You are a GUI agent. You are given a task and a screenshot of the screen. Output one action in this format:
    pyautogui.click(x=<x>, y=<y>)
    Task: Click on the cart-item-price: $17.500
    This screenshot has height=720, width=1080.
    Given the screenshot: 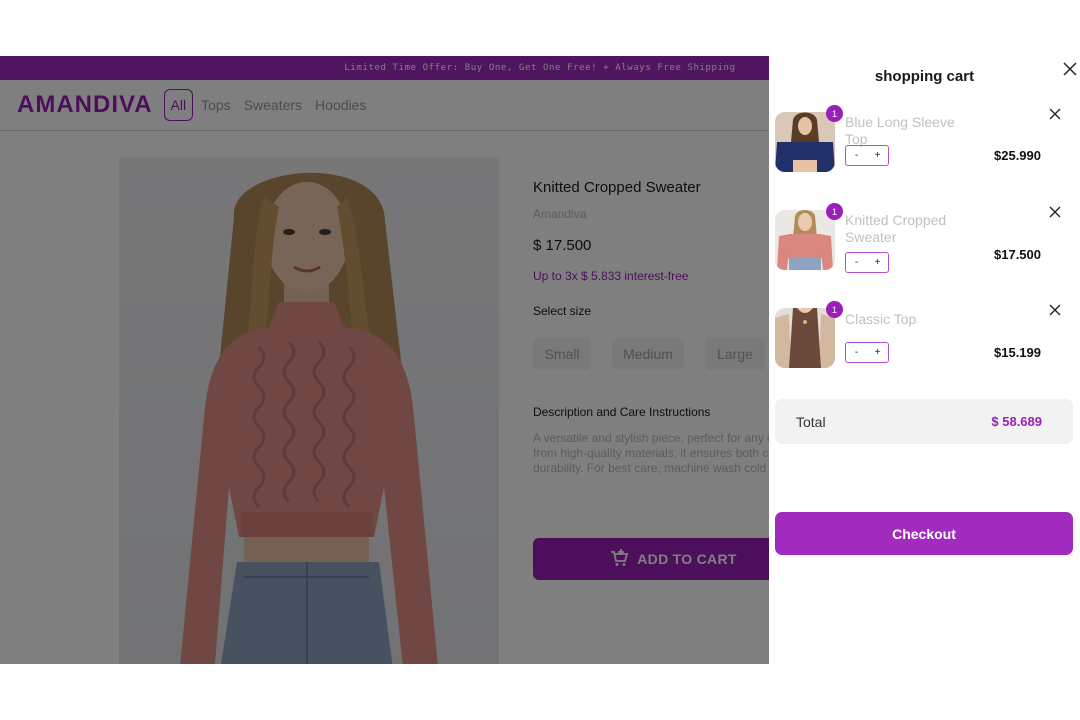 What is the action you would take?
    pyautogui.click(x=1017, y=254)
    